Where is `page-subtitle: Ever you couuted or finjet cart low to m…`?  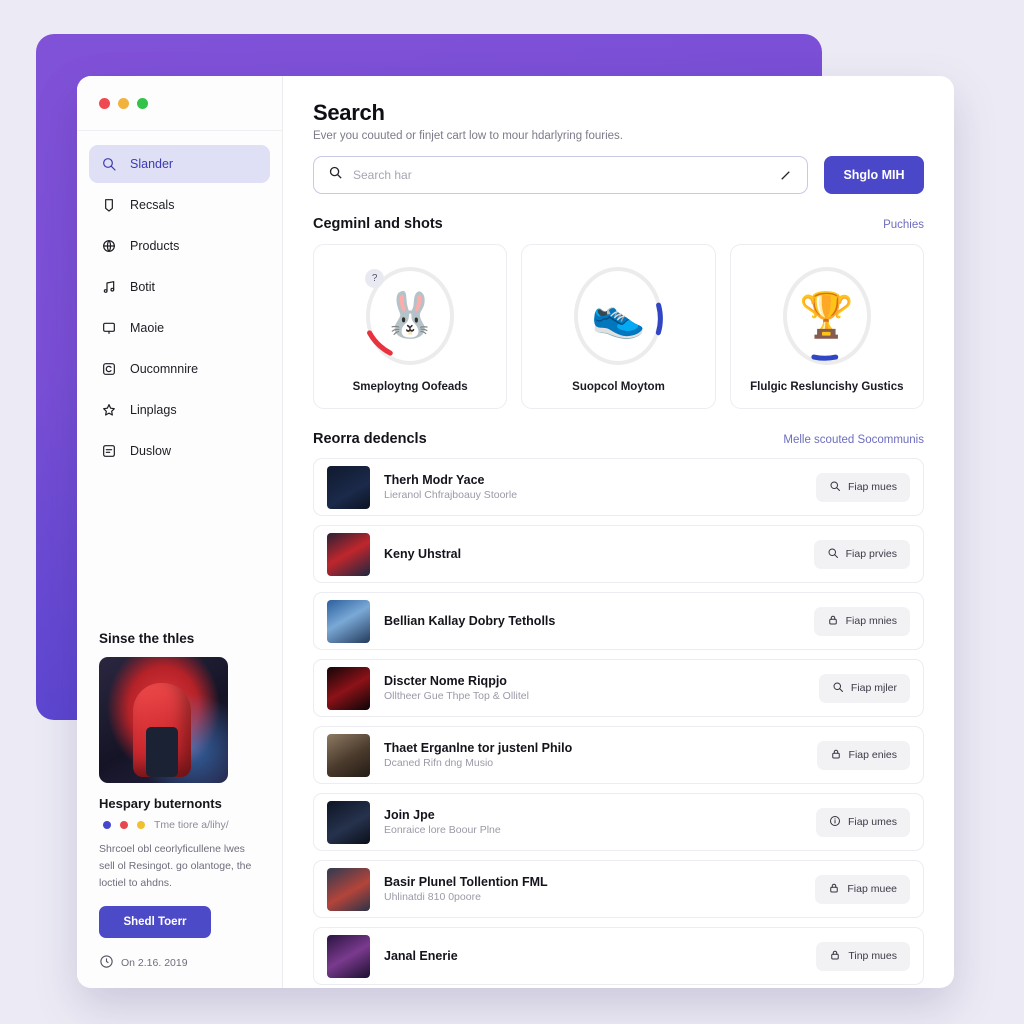
page-subtitle: Ever you couuted or finjet cart low to m… is located at coordinates (468, 136).